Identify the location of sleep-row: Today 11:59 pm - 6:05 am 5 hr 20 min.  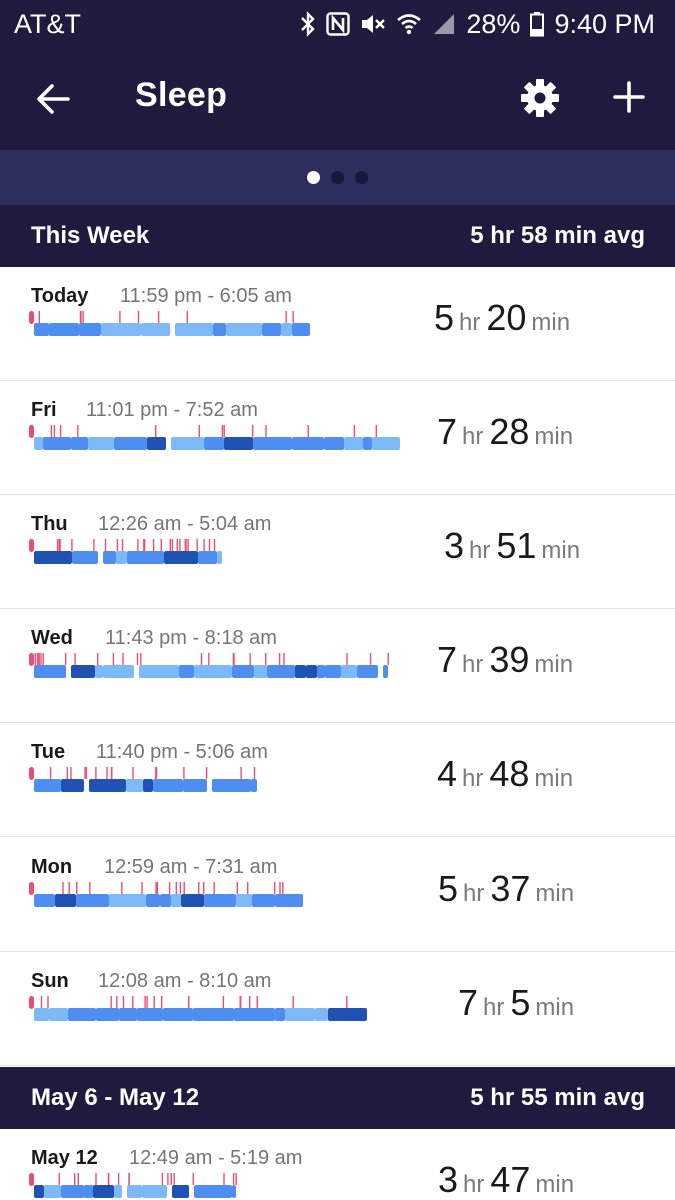
(337, 324).